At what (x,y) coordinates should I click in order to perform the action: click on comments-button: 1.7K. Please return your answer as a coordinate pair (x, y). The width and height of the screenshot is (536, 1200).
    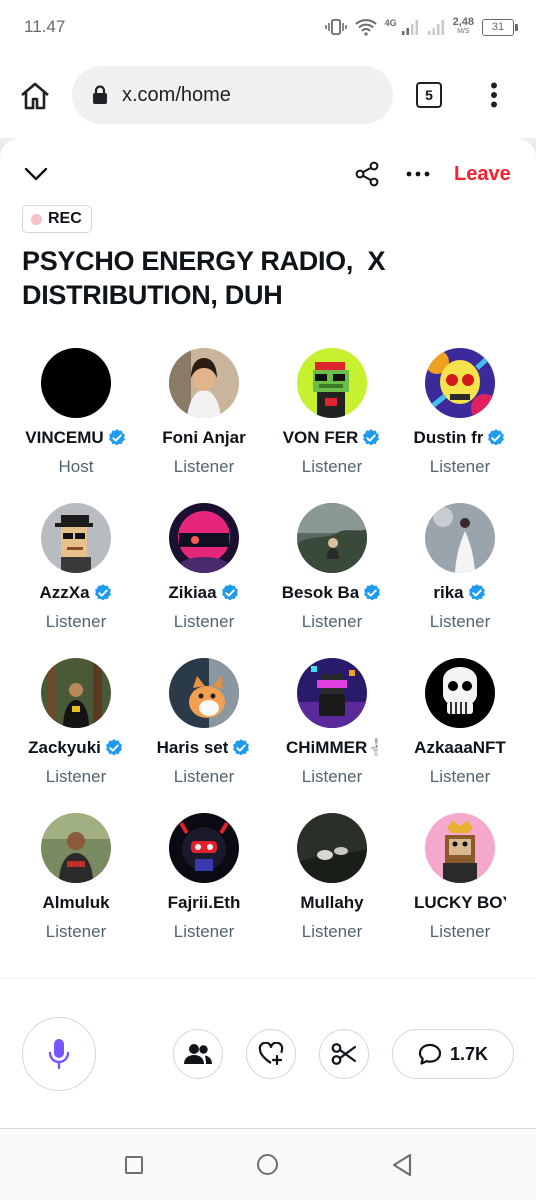
    Looking at the image, I should click on (453, 1054).